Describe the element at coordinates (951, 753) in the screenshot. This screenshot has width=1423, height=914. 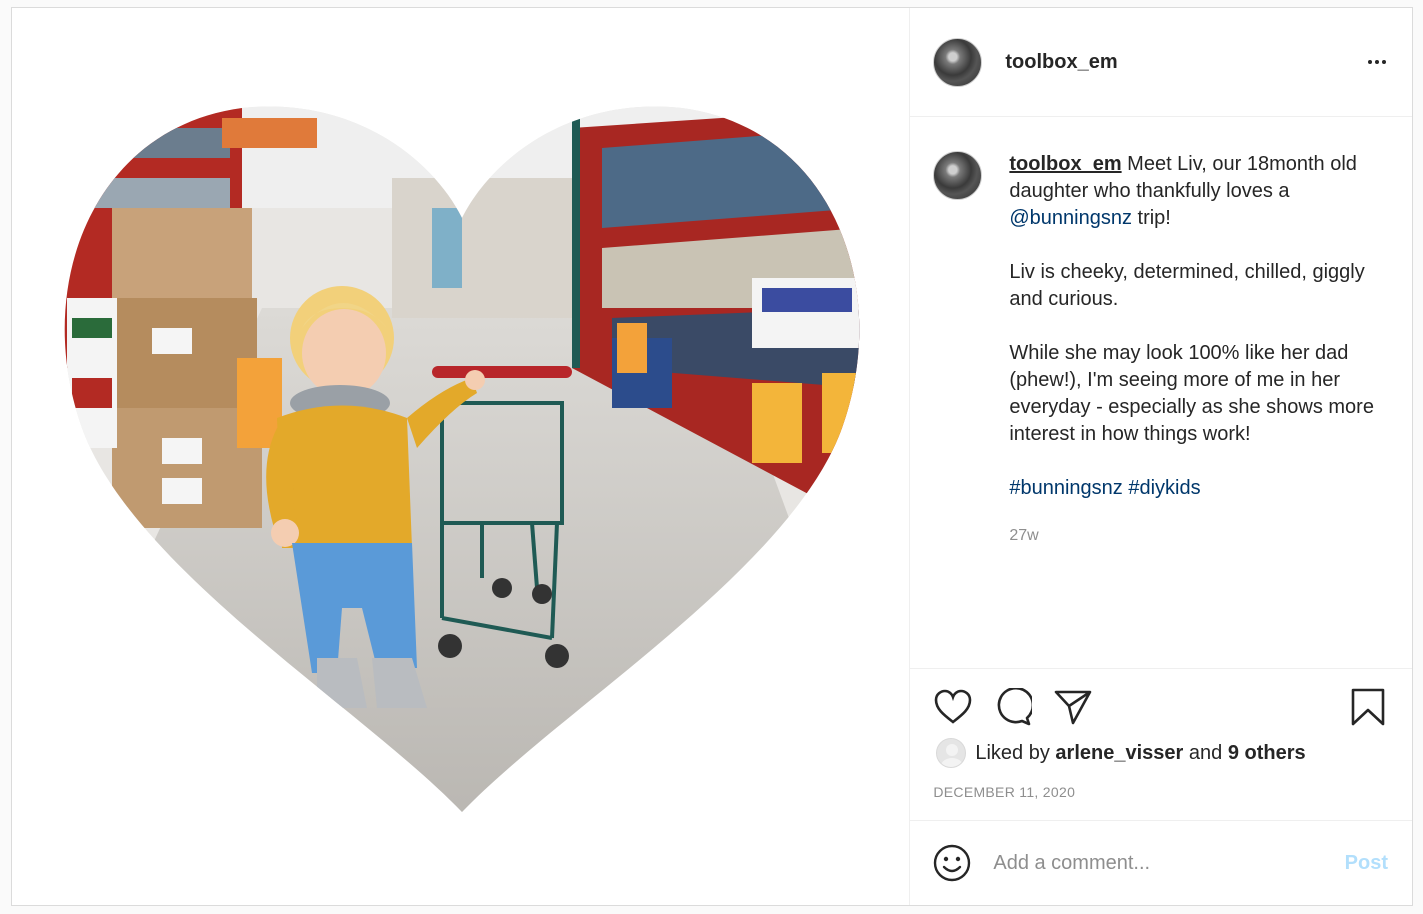
I see `liker-avatar` at that location.